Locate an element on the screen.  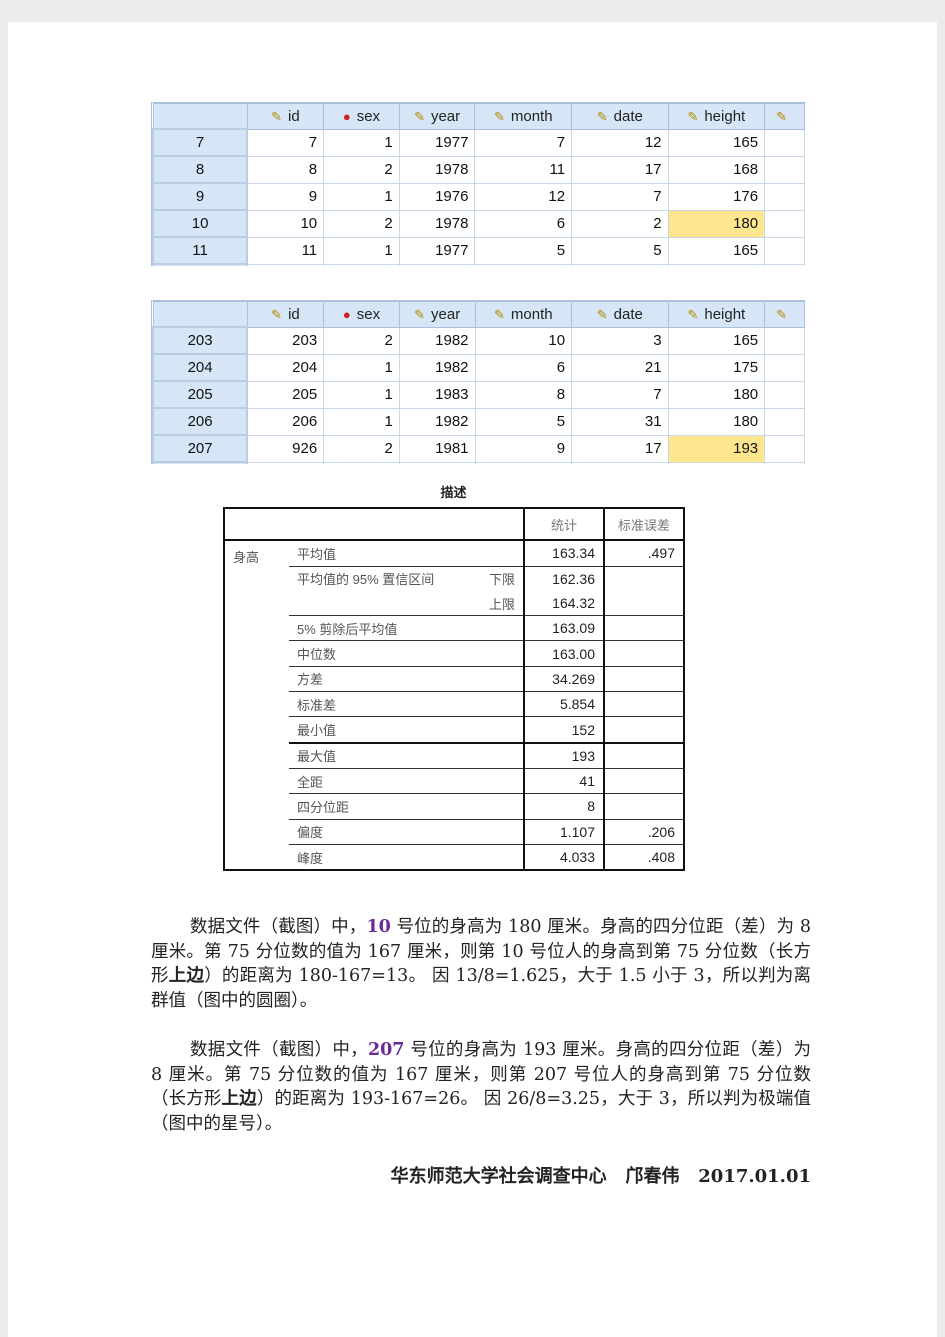
table-row: 8 8 2 1978 11 17 168 is located at coordinates (478, 169).